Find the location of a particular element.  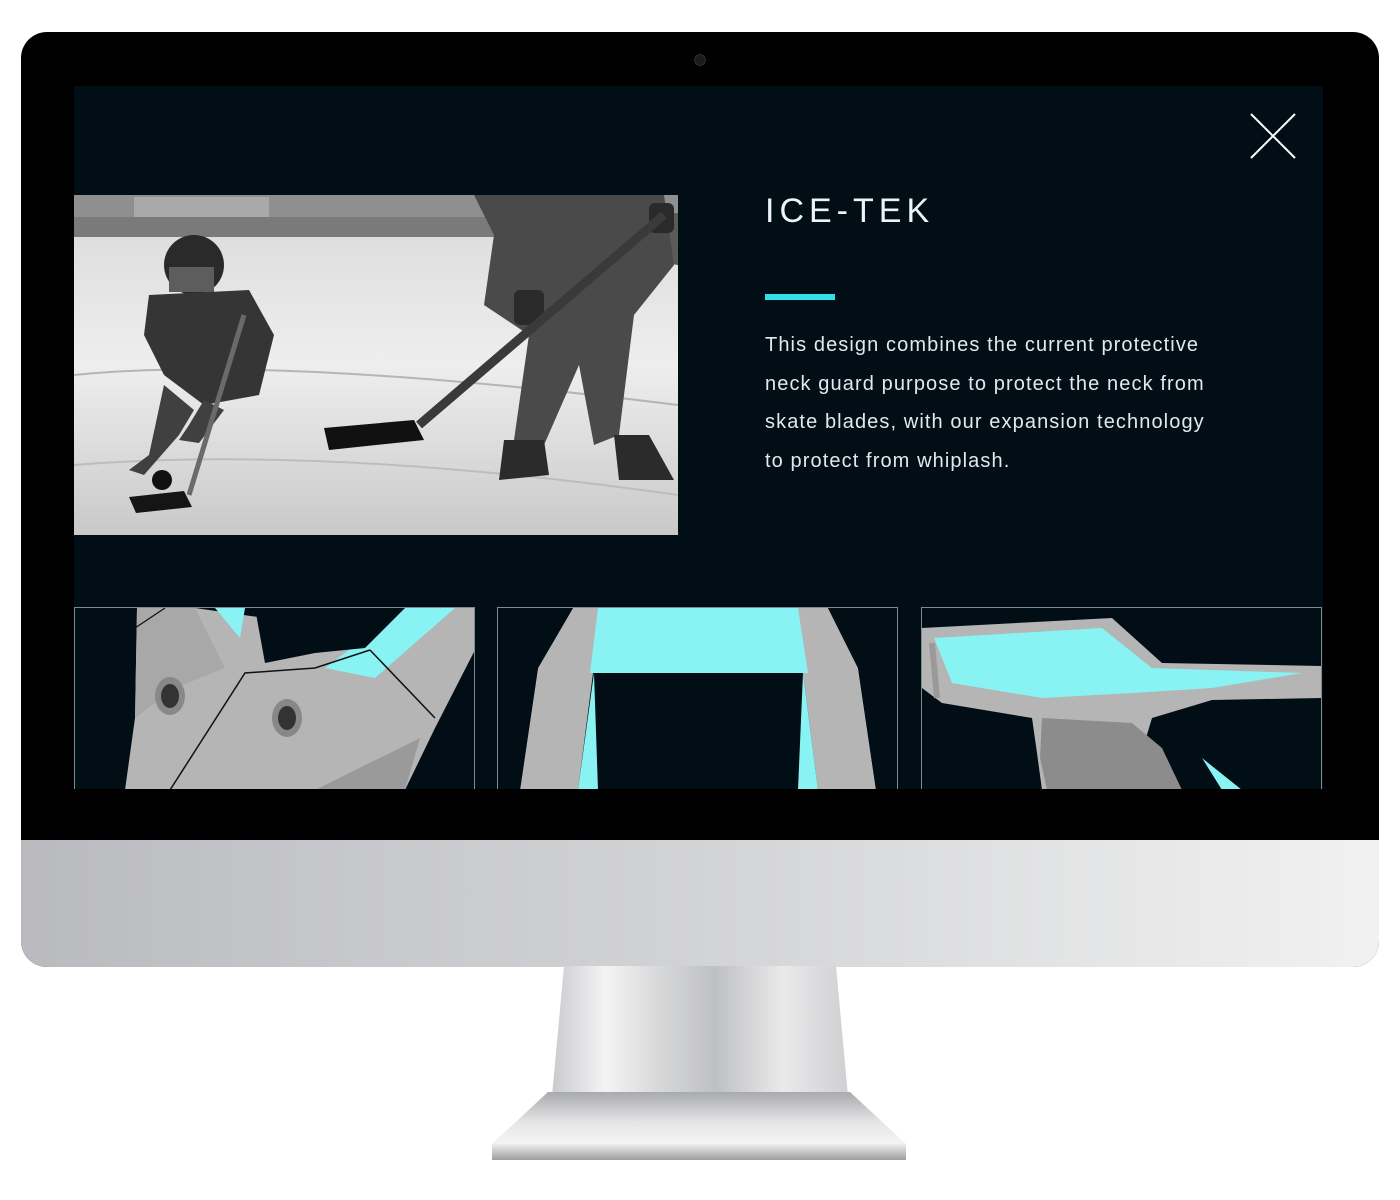

accent-divider is located at coordinates (800, 297).